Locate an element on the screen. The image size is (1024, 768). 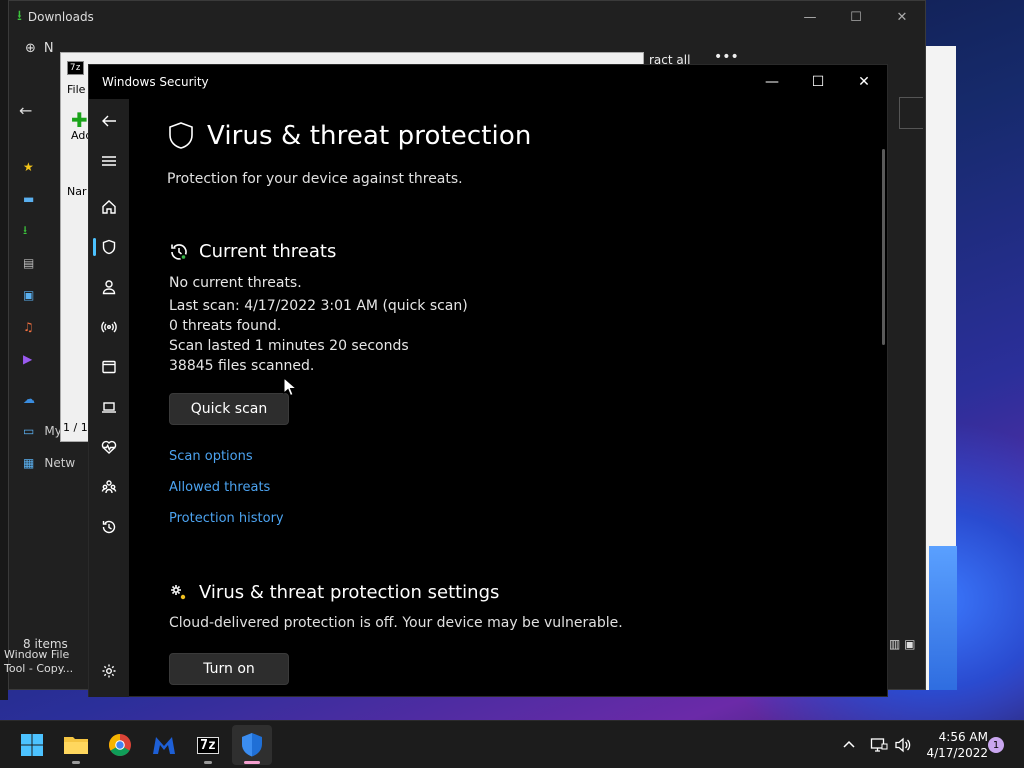
clock-time: 4:56 AM is located at coordinates (963, 737).